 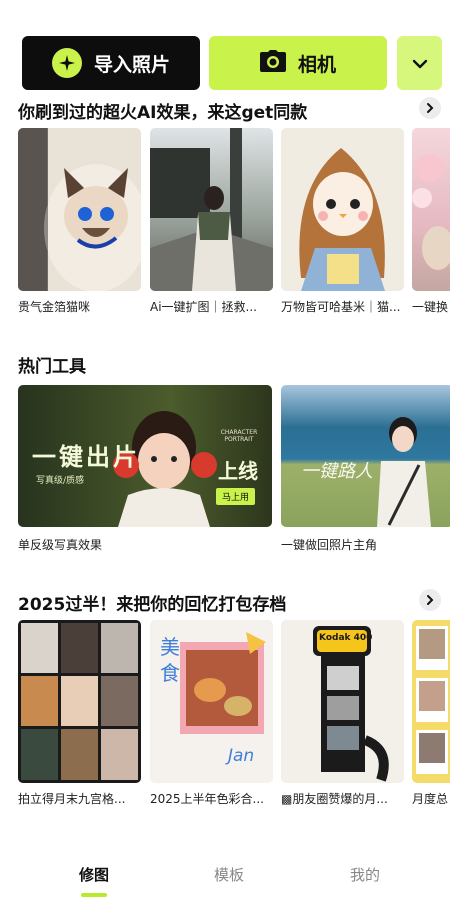 What do you see at coordinates (152, 605) in the screenshot?
I see `section-title-memories: 2025过半！来把你的回忆打包存档` at bounding box center [152, 605].